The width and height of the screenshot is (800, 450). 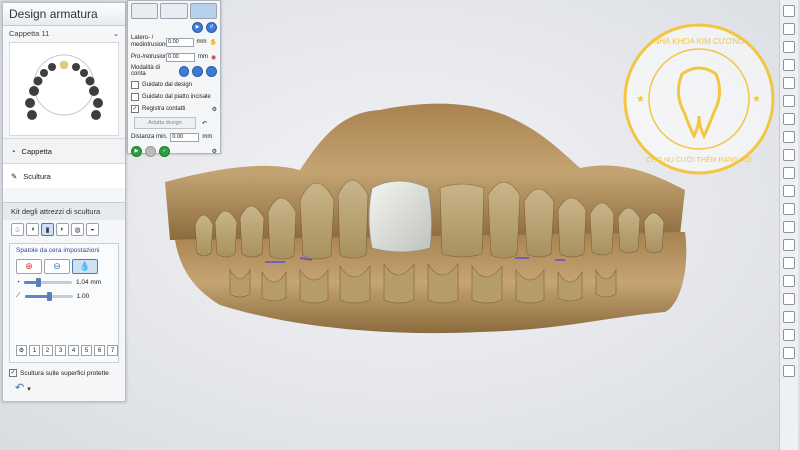 What do you see at coordinates (150, 41) in the screenshot?
I see `latero-label: Latero- / mediotrusione` at bounding box center [150, 41].